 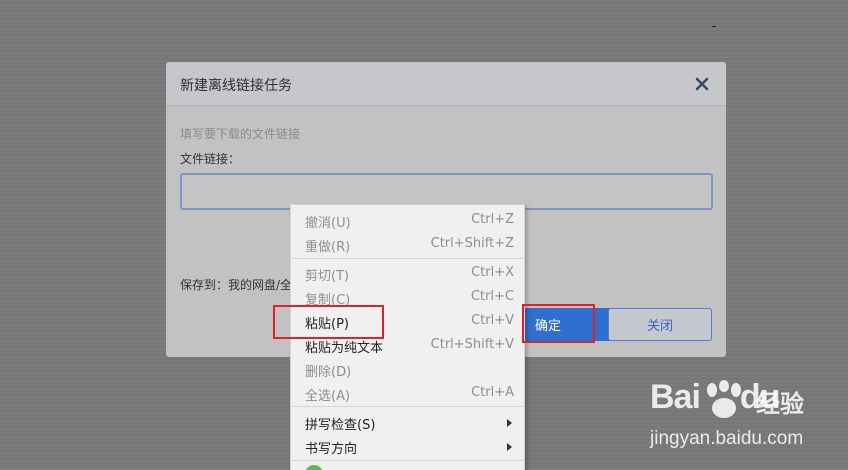 I want to click on menu-item-label: 书写方向, so click(x=331, y=449).